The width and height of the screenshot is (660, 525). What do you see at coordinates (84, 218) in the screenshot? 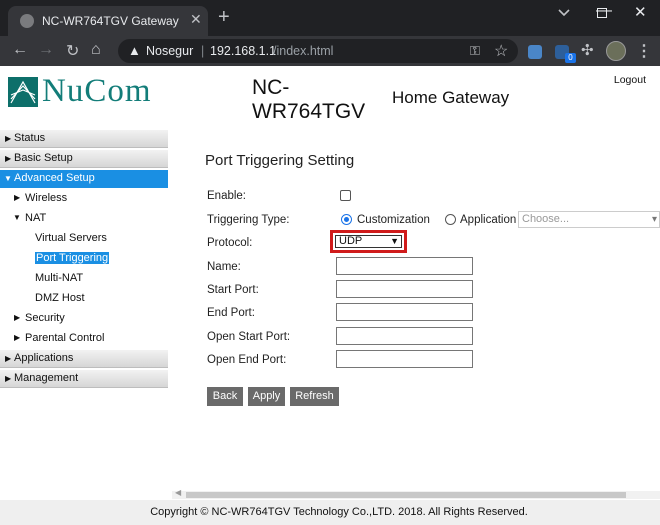
I see `sidebar-item-nat: ▼ NAT` at bounding box center [84, 218].